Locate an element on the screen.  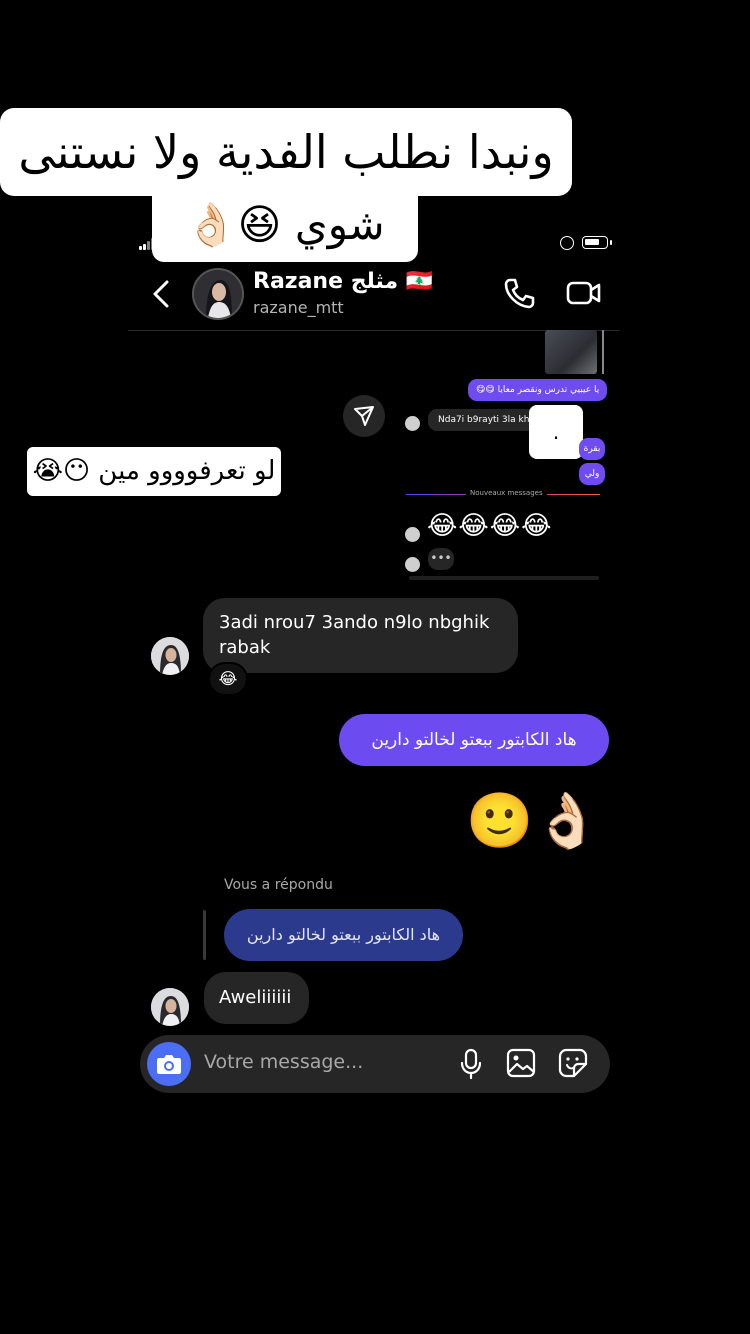
battery-level is located at coordinates (592, 242).